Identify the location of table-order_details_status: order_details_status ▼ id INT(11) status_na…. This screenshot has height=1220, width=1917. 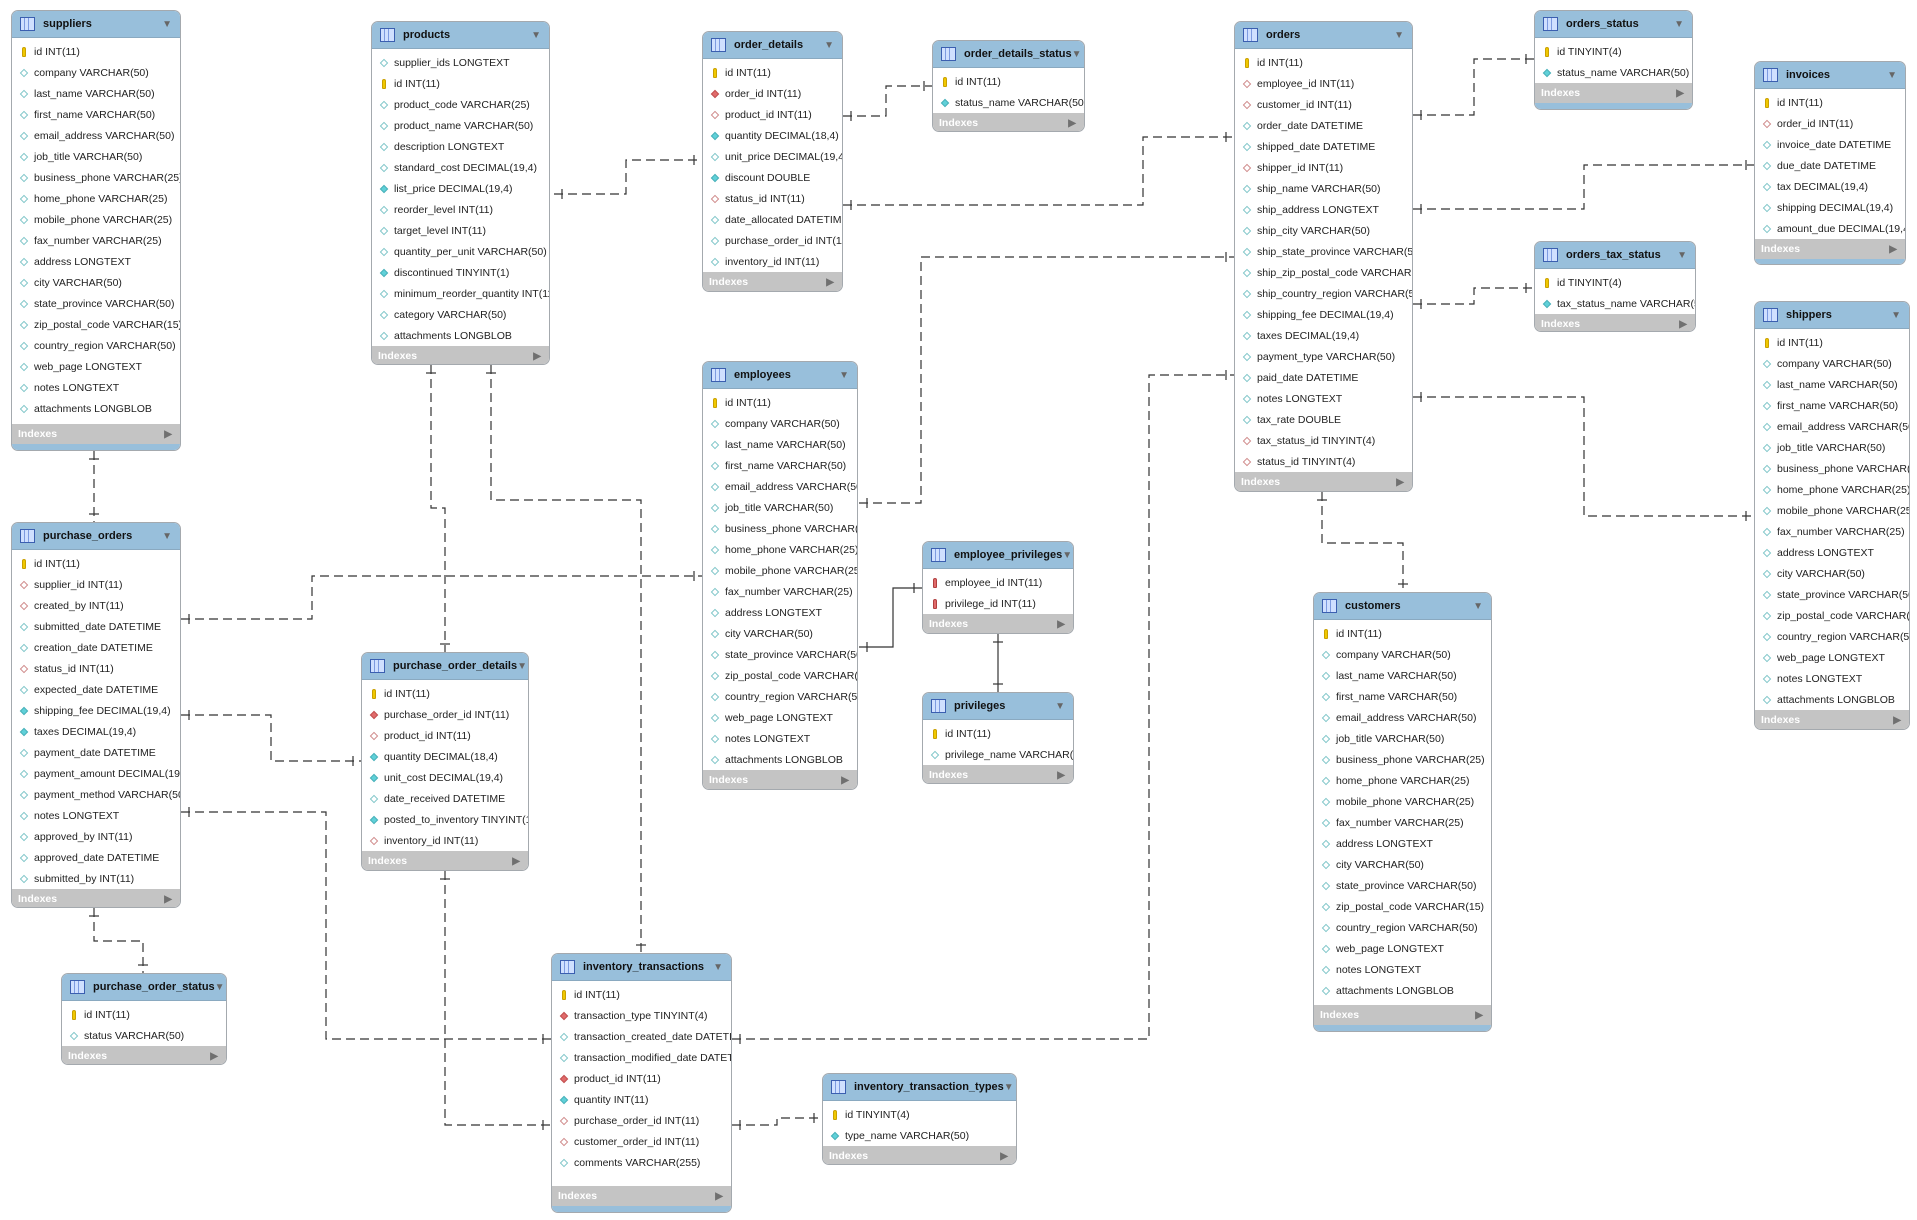
(1008, 86).